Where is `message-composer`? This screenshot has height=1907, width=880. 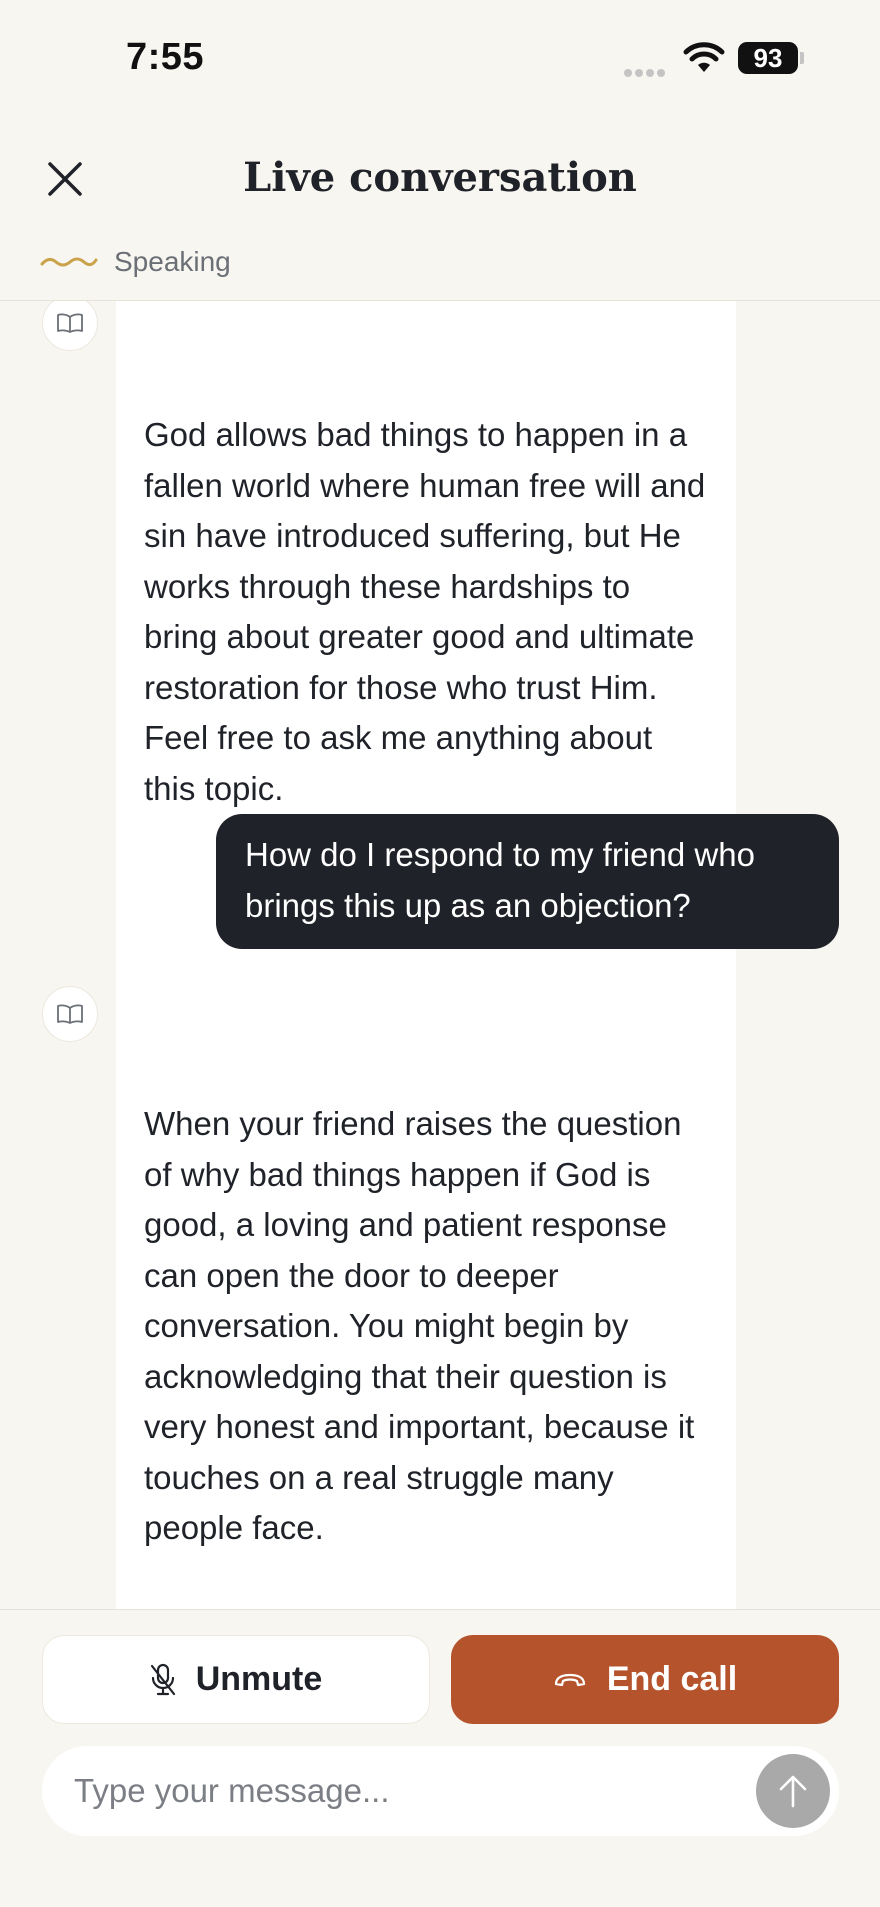
message-composer is located at coordinates (440, 1791).